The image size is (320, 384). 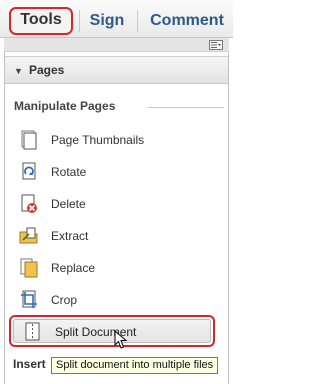 I want to click on manipulate-pages-title: Manipulate Pages, so click(x=65, y=106).